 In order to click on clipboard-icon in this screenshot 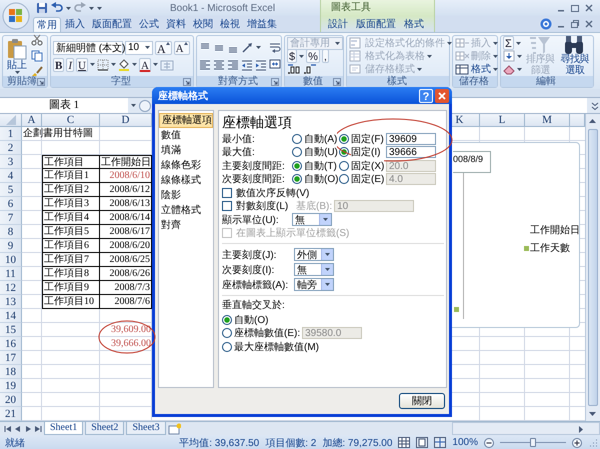, I will do `click(17, 49)`.